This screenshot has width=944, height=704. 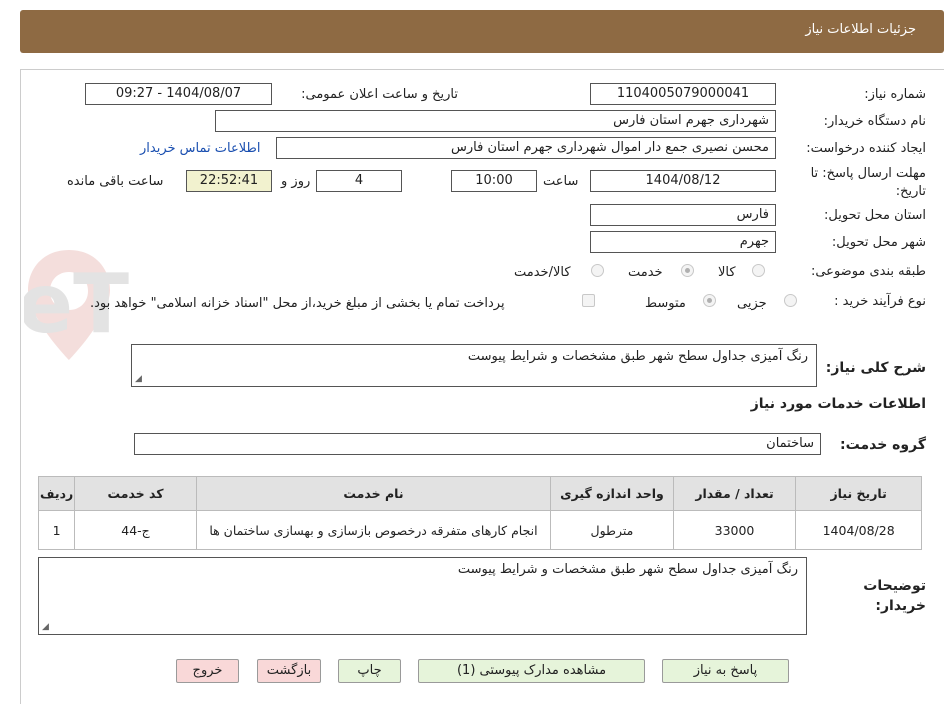 I want to click on requester-label: ایجاد کننده درخواست:, so click(x=866, y=148).